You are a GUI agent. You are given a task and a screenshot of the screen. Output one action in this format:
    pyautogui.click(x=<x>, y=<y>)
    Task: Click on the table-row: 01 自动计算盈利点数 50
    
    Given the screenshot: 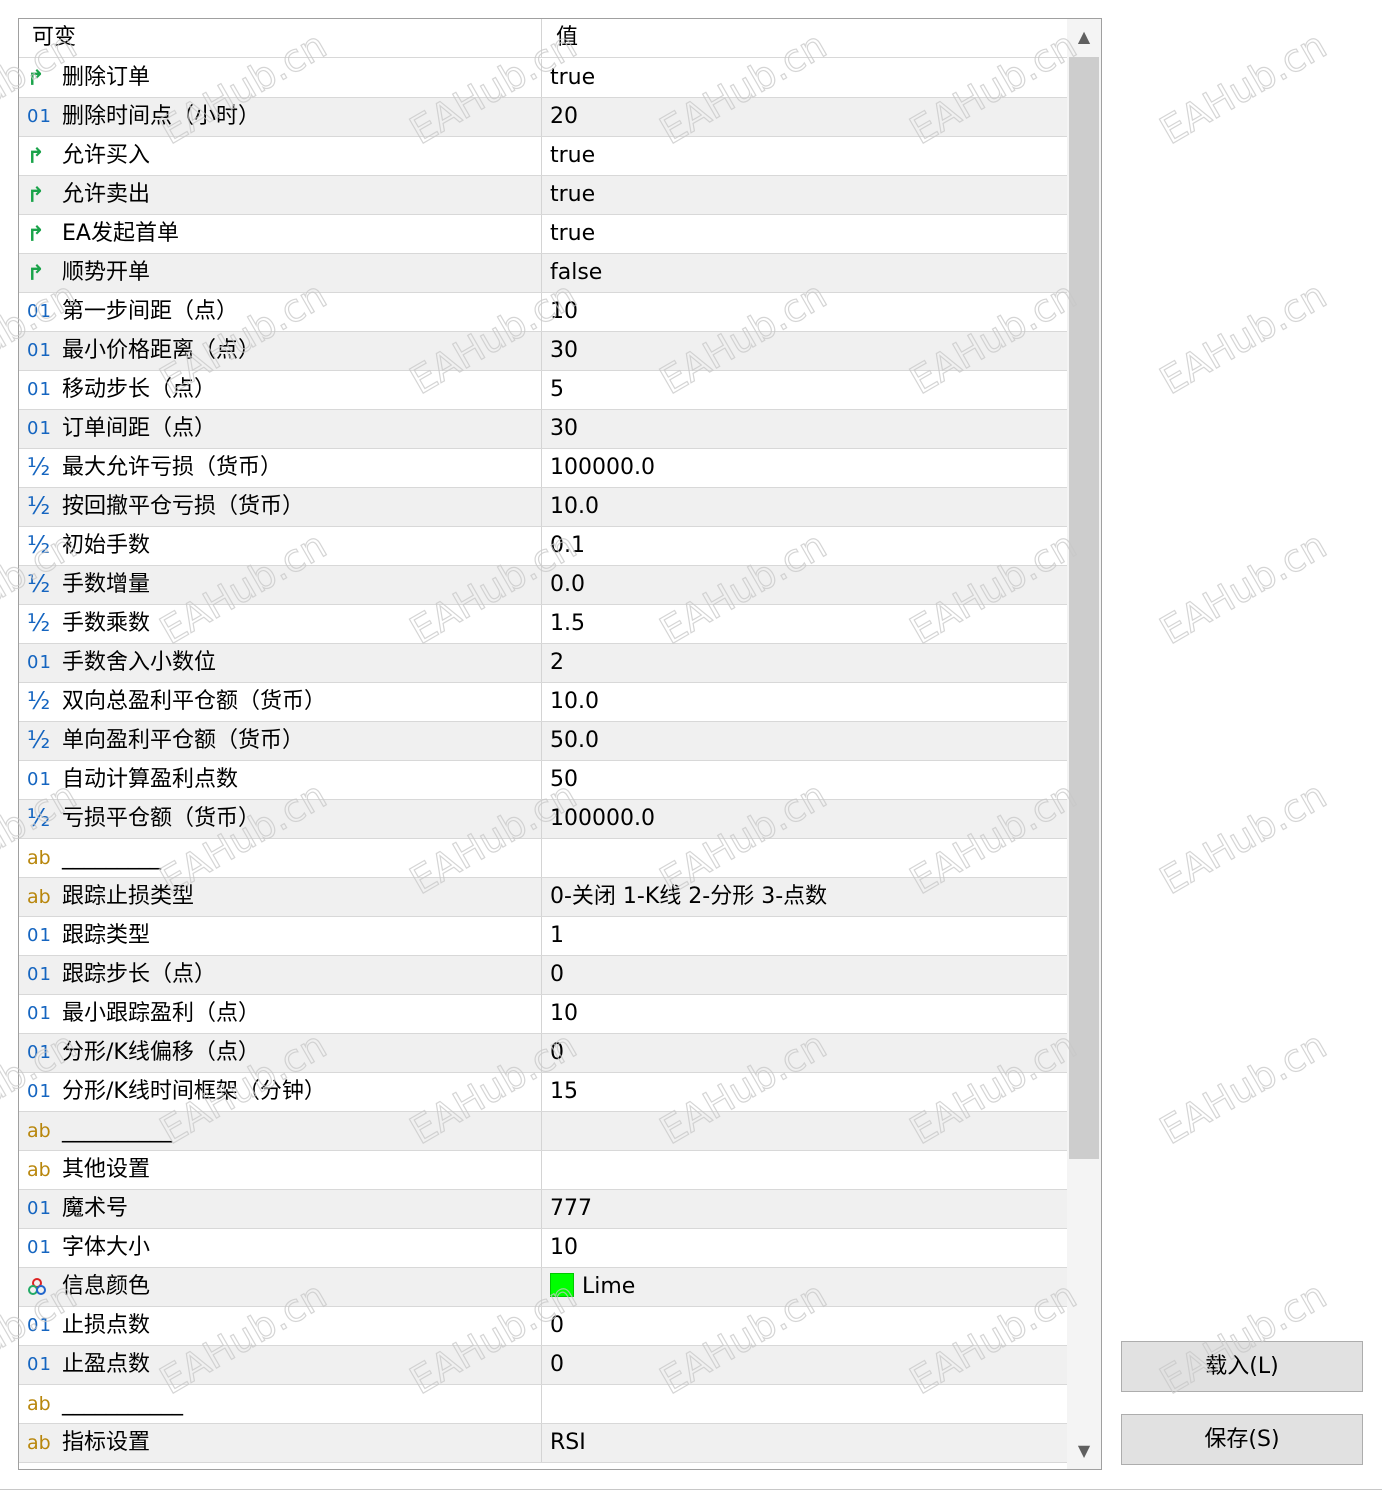 What is the action you would take?
    pyautogui.click(x=543, y=780)
    